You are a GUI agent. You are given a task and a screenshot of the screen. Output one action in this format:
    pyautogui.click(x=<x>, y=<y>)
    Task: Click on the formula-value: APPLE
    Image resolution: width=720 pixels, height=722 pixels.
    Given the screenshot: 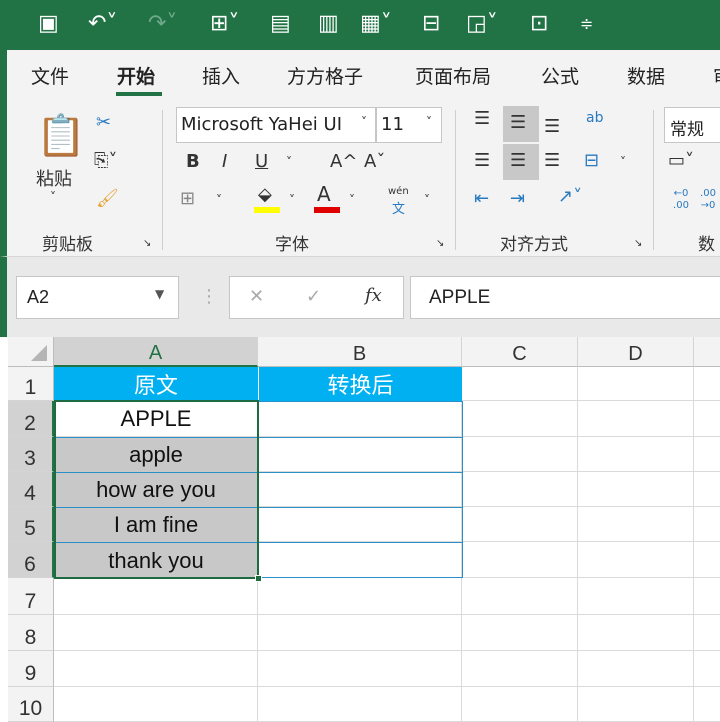 What is the action you would take?
    pyautogui.click(x=460, y=297)
    